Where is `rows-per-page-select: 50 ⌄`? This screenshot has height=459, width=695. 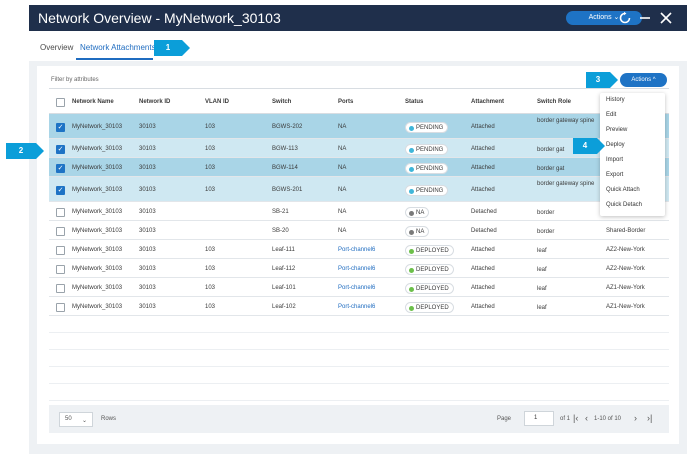 rows-per-page-select: 50 ⌄ is located at coordinates (76, 419).